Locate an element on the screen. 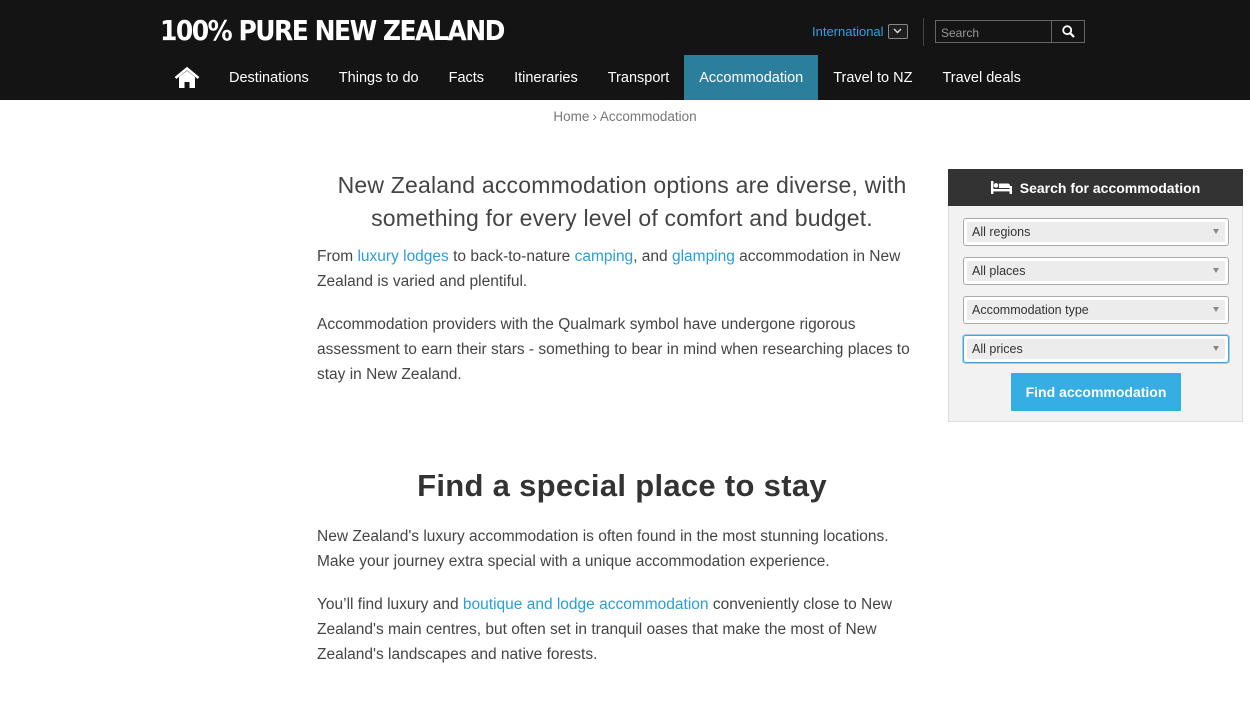  accommodation-search-title: Search for accommodation is located at coordinates (1110, 188).